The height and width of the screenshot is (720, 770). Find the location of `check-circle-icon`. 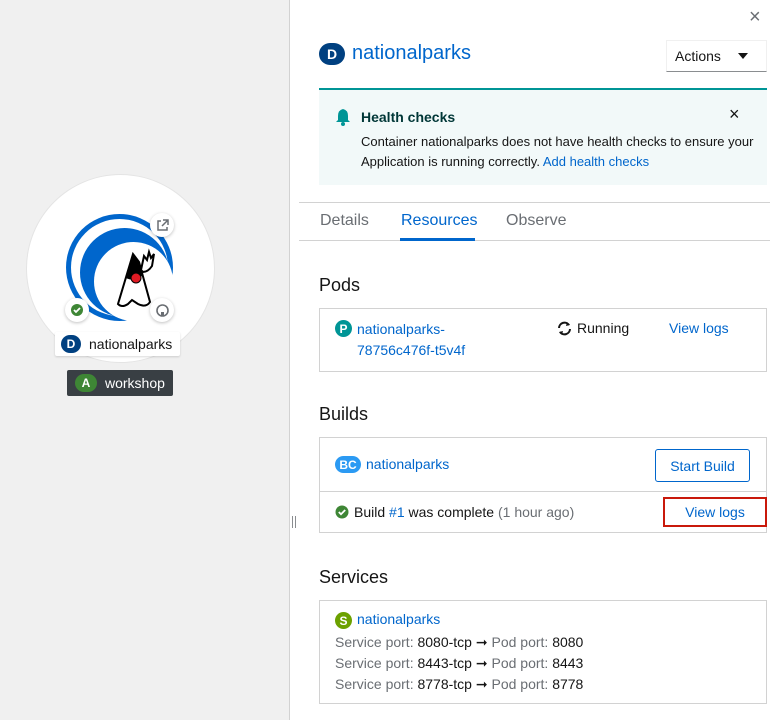

check-circle-icon is located at coordinates (342, 513).